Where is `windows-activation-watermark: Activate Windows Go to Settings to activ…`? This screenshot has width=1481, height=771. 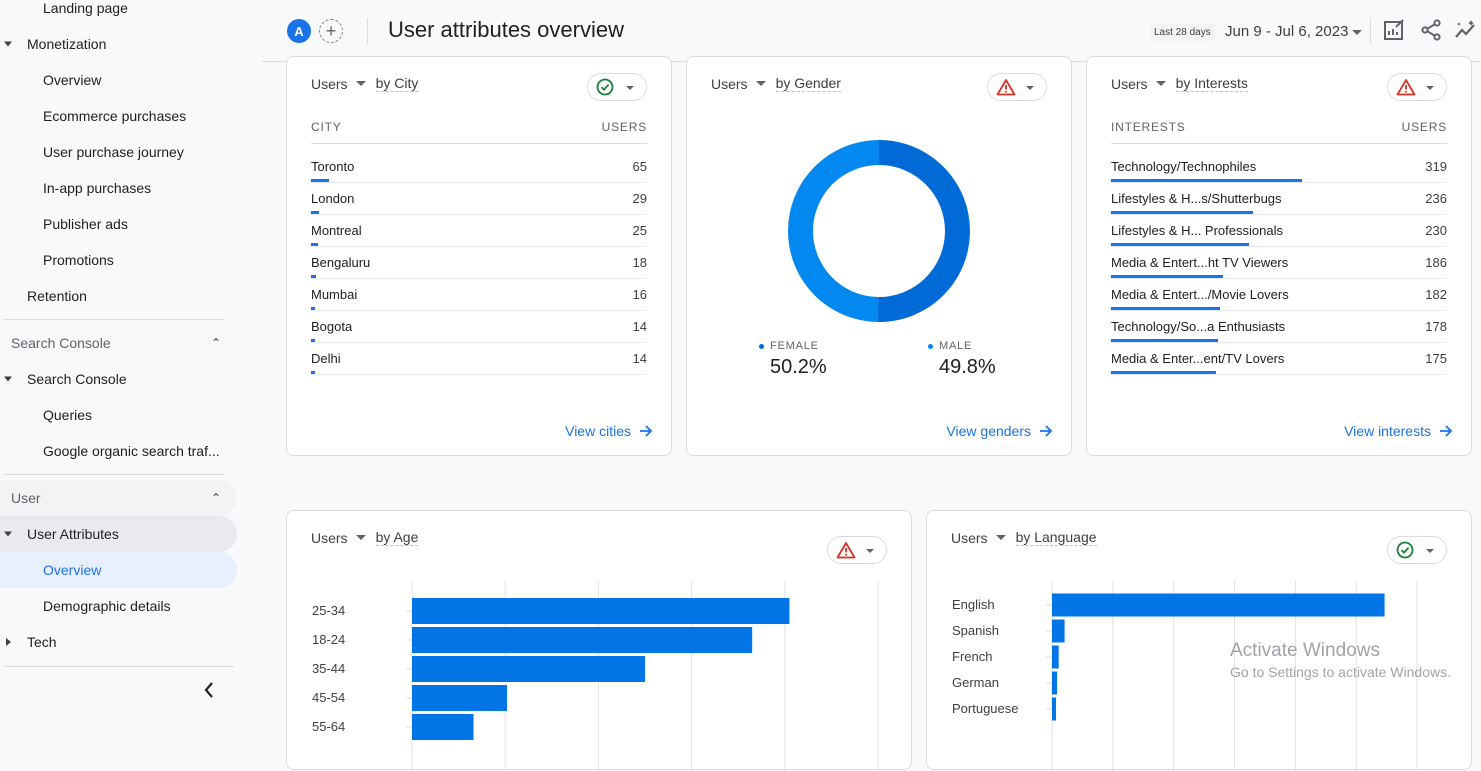
windows-activation-watermark: Activate Windows Go to Settings to activ… is located at coordinates (1340, 660).